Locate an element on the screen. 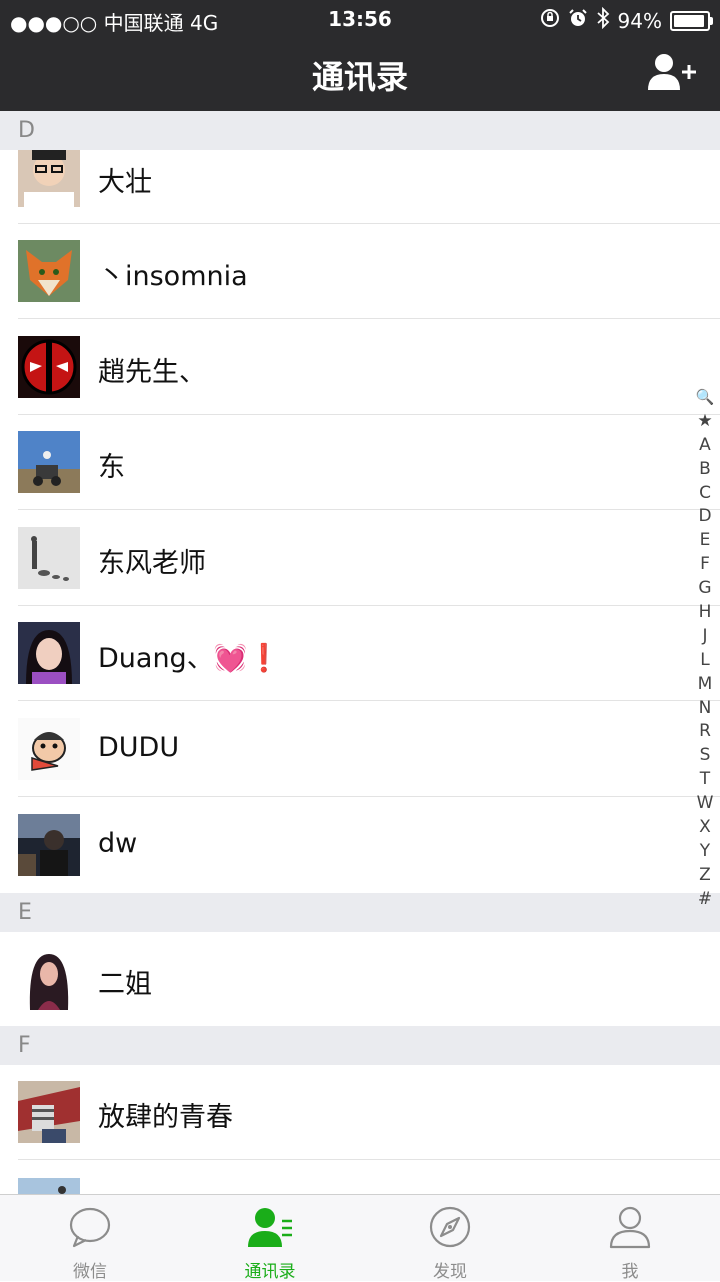  contacts-icon is located at coordinates (270, 1227).